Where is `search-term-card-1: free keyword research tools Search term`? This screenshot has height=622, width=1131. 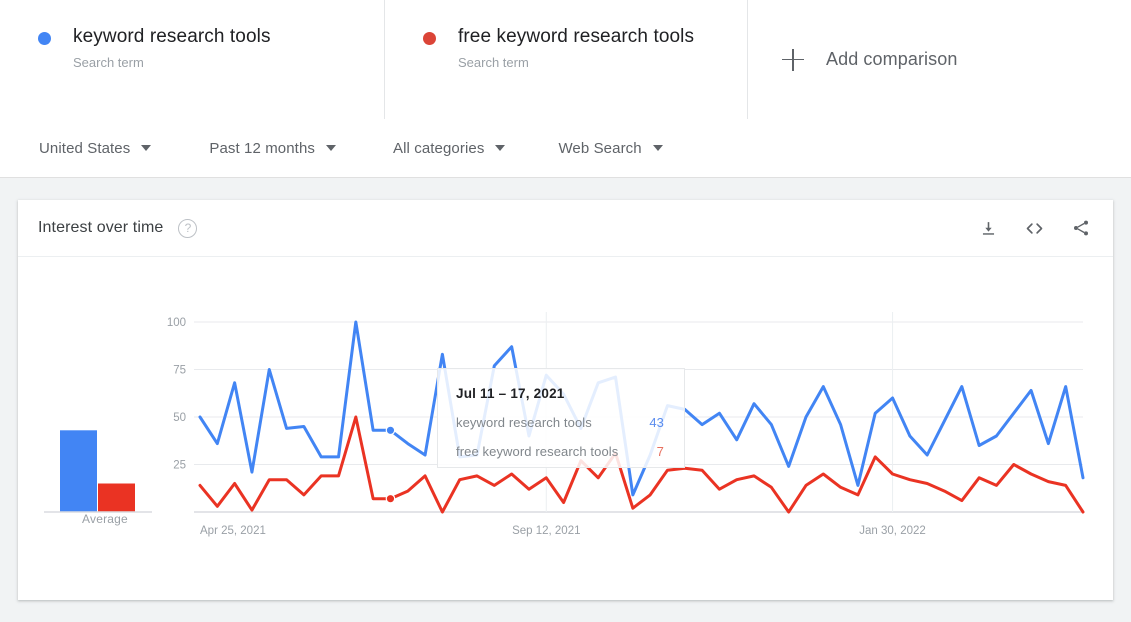 search-term-card-1: free keyword research tools Search term is located at coordinates (566, 59).